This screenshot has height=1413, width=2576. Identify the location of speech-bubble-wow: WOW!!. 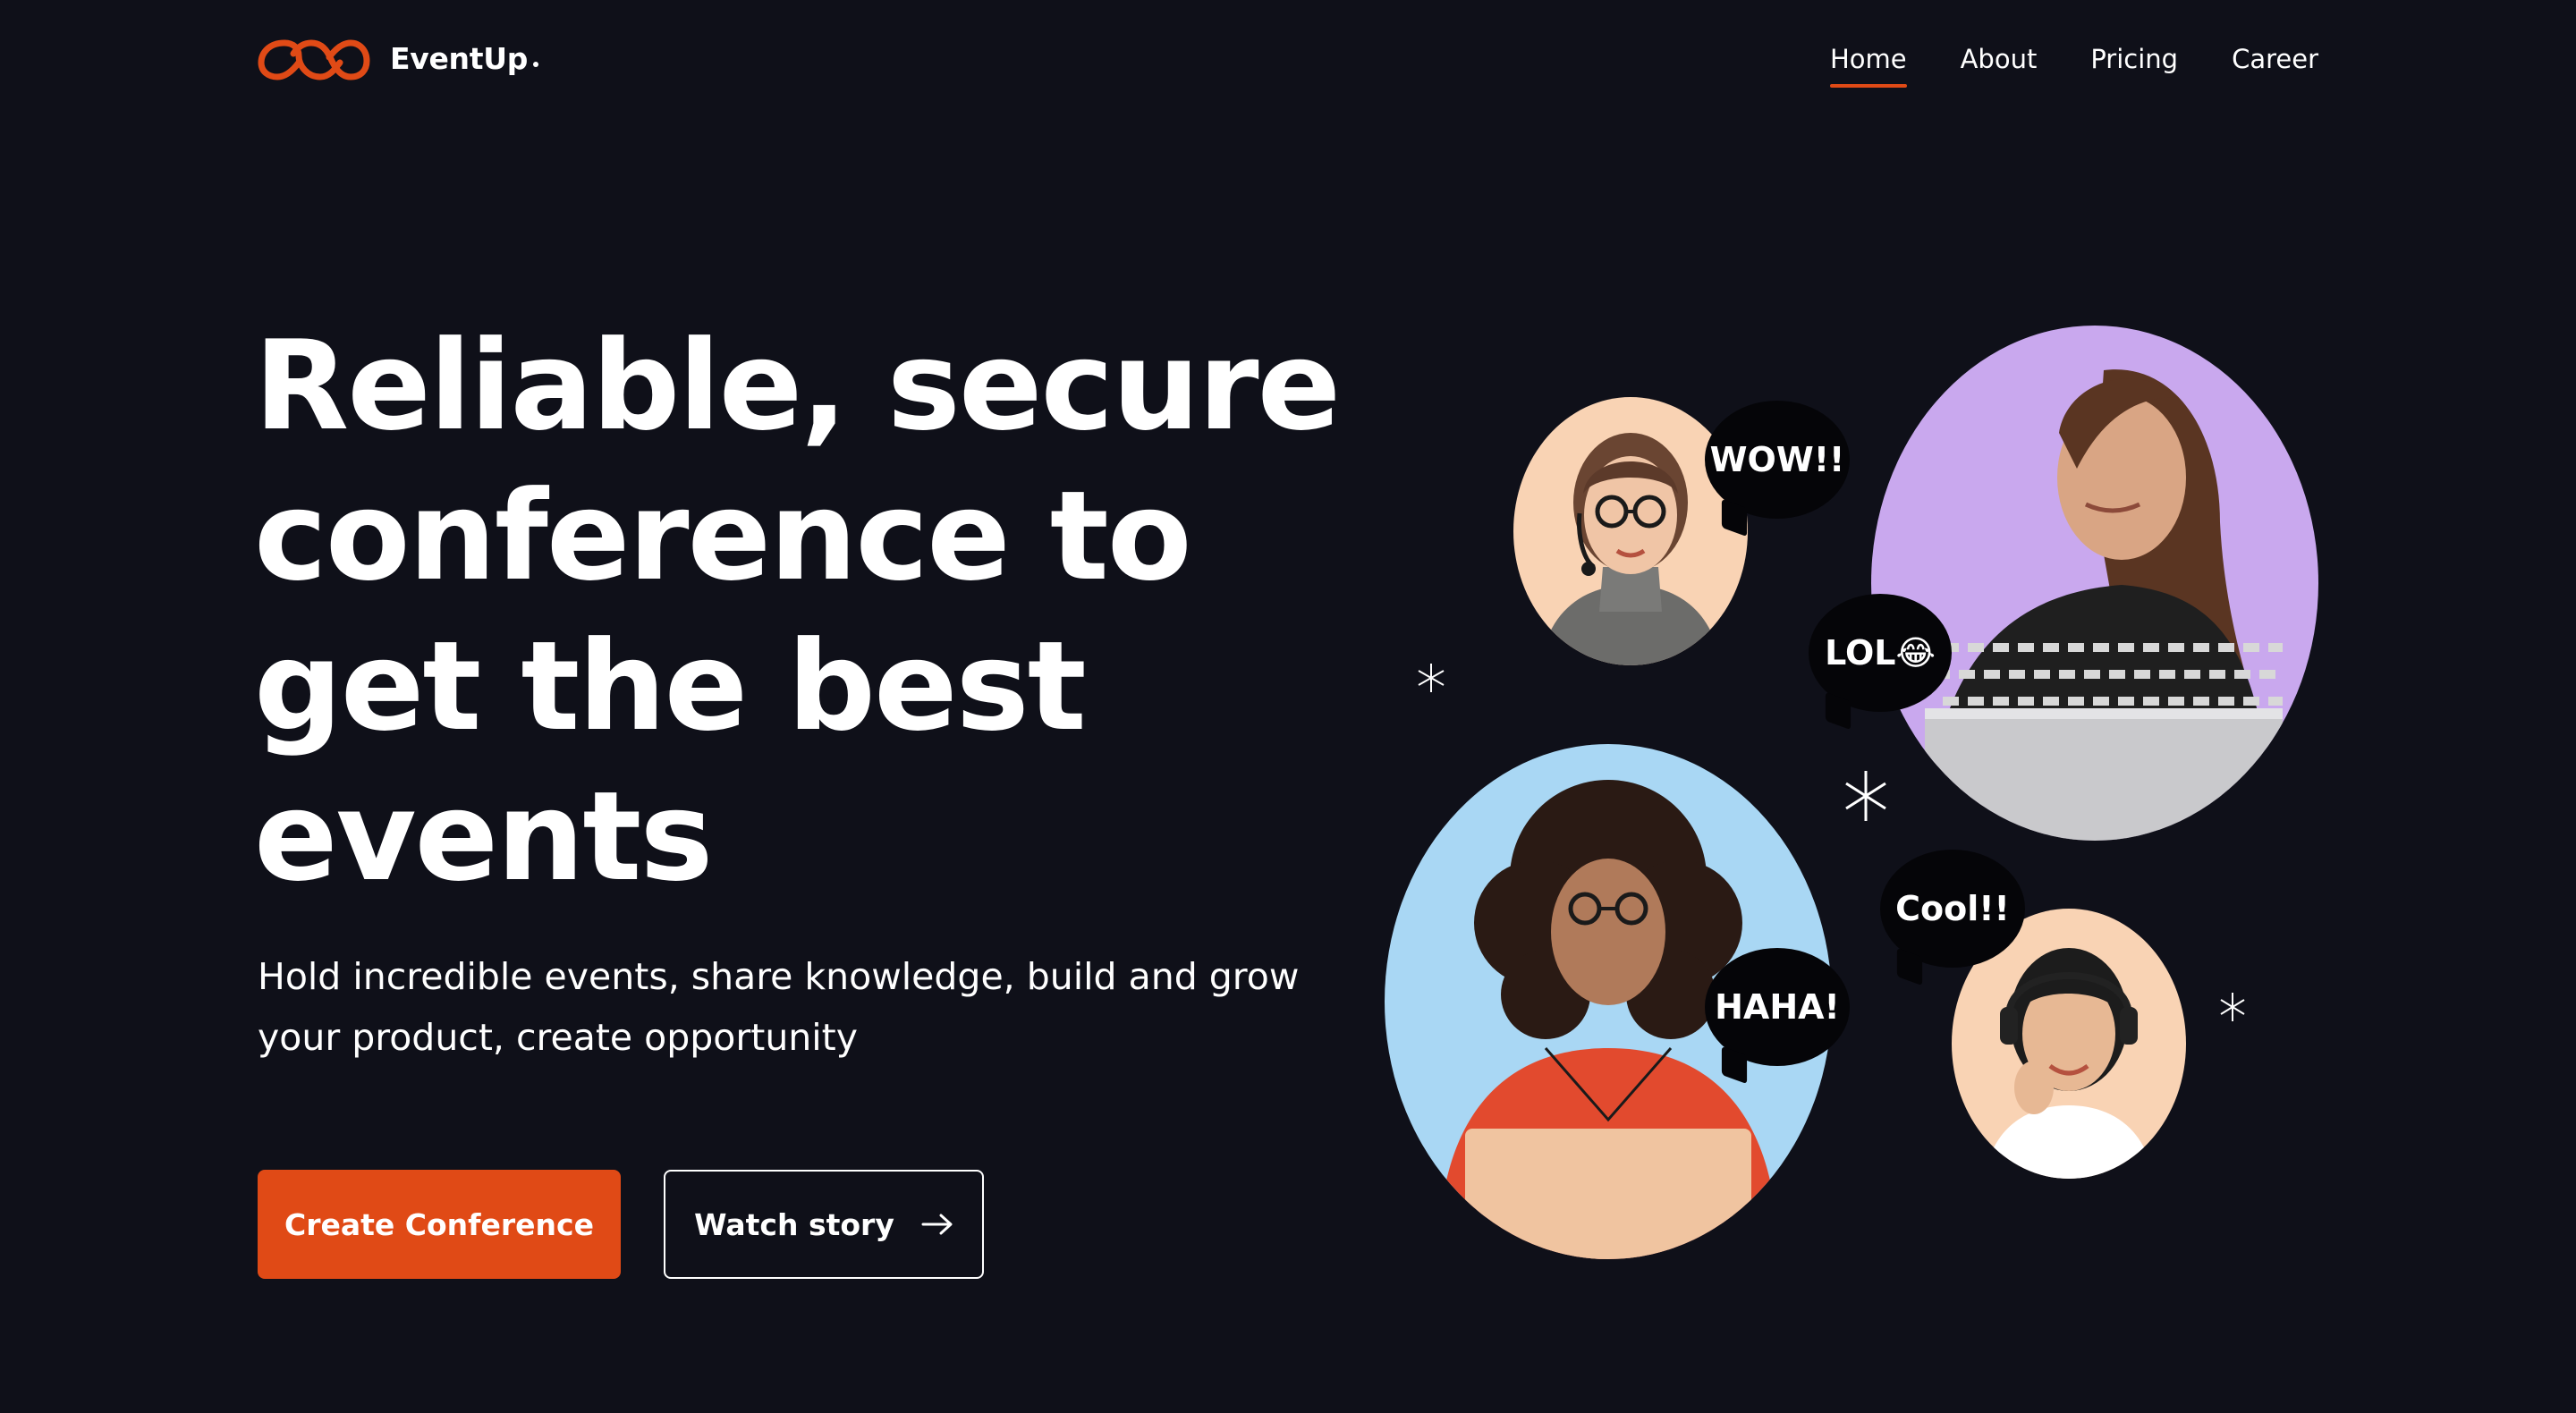
(1777, 460).